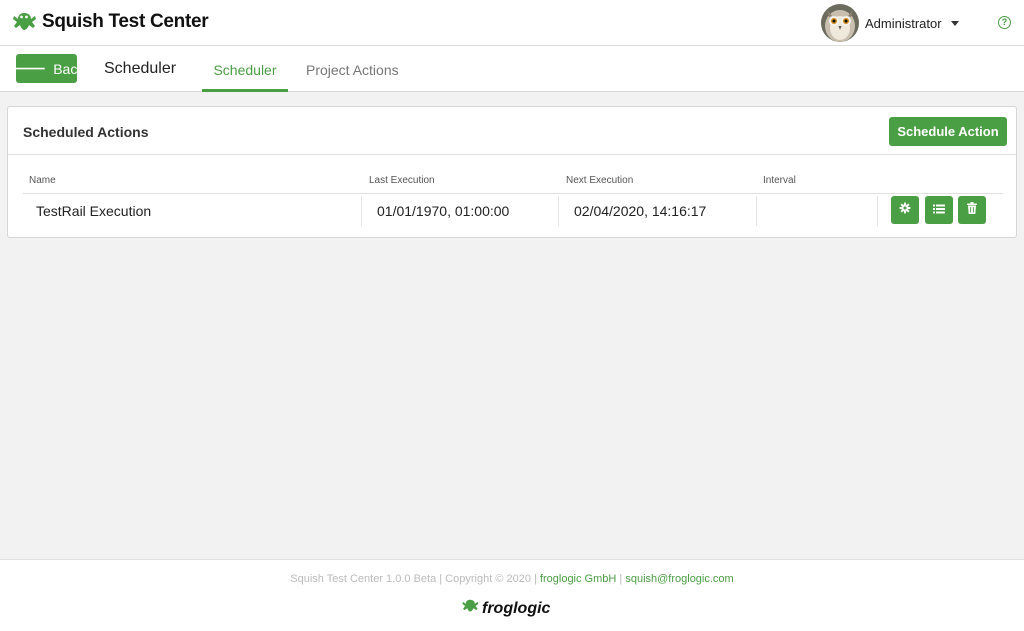 This screenshot has width=1024, height=631. Describe the element at coordinates (42, 180) in the screenshot. I see `column-header-name: Name` at that location.